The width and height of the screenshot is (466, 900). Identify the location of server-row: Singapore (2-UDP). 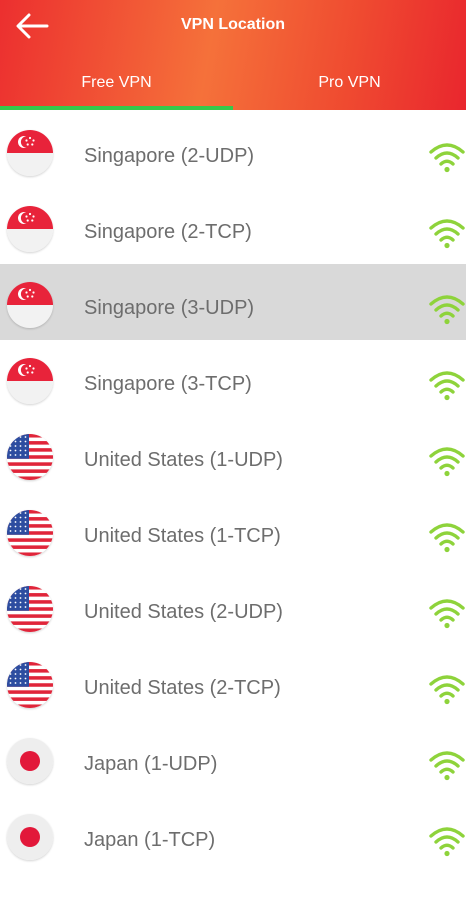
(233, 150).